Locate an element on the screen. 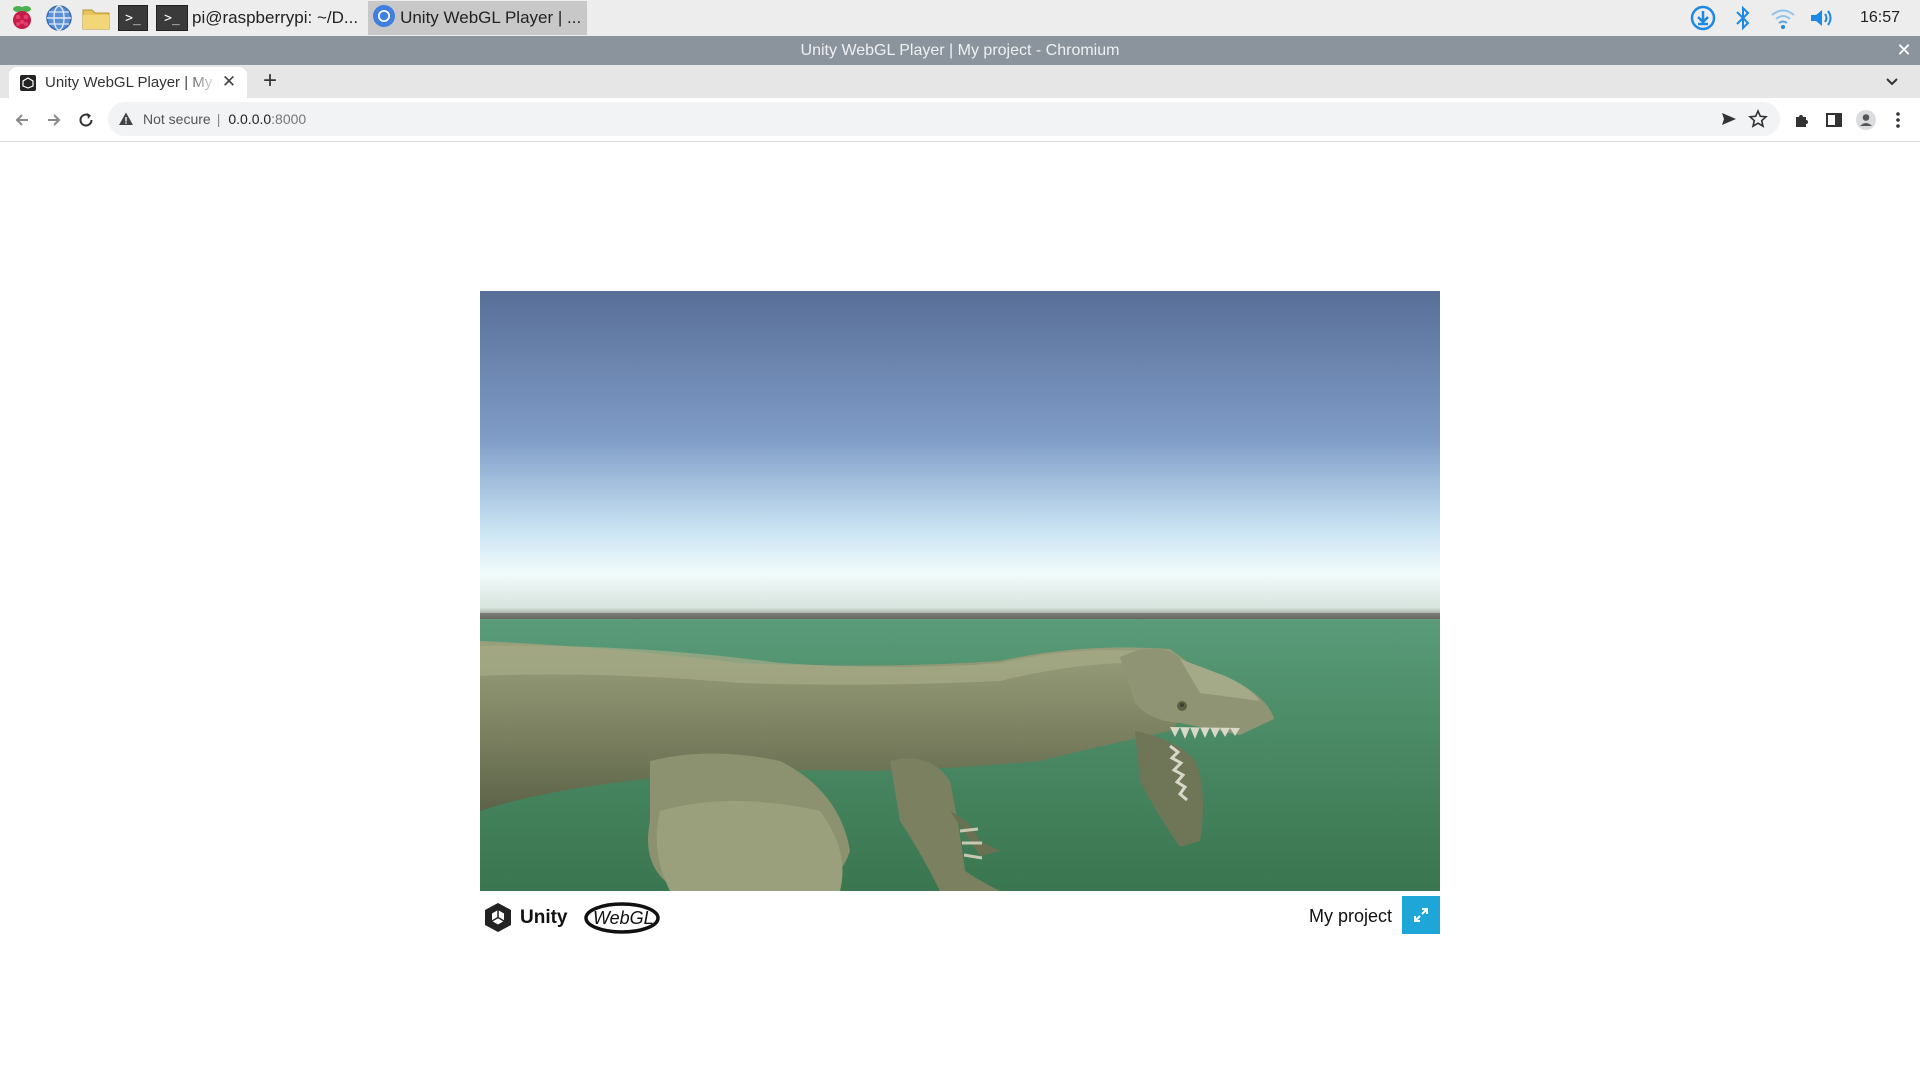 This screenshot has height=1080, width=1920. bluetooth-icon is located at coordinates (1743, 18).